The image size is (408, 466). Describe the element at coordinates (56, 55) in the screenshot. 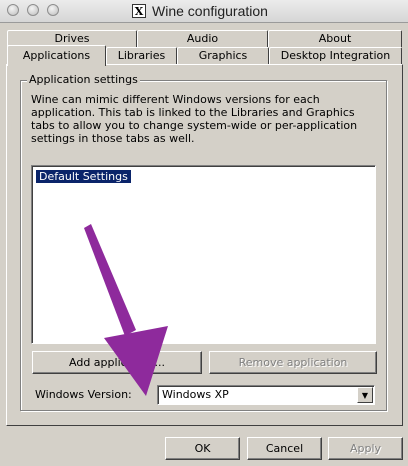

I see `tab-applications: Applications` at that location.